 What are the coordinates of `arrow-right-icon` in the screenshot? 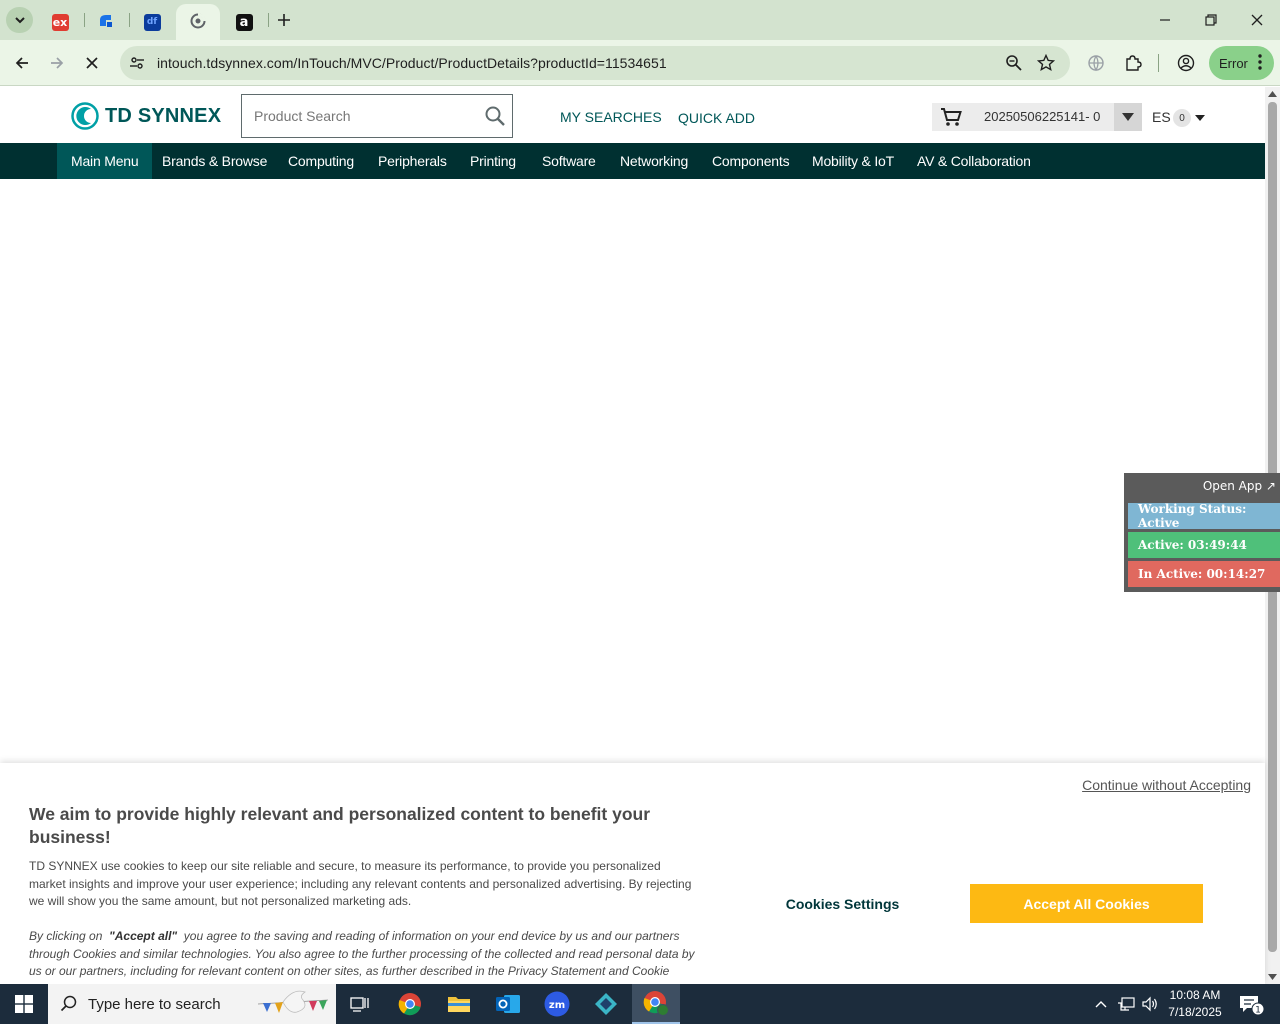 It's located at (57, 63).